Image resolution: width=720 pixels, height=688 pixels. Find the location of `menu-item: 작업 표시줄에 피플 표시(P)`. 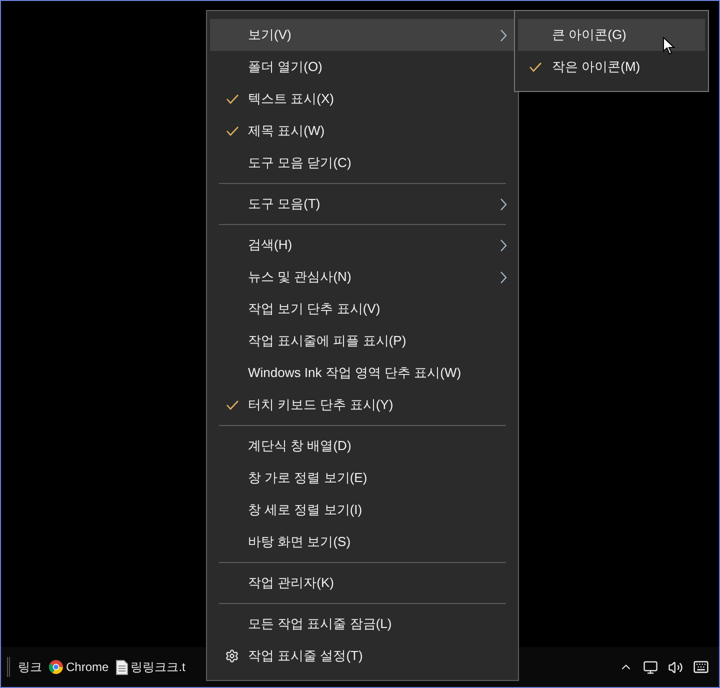

menu-item: 작업 표시줄에 피플 표시(P) is located at coordinates (362, 341).